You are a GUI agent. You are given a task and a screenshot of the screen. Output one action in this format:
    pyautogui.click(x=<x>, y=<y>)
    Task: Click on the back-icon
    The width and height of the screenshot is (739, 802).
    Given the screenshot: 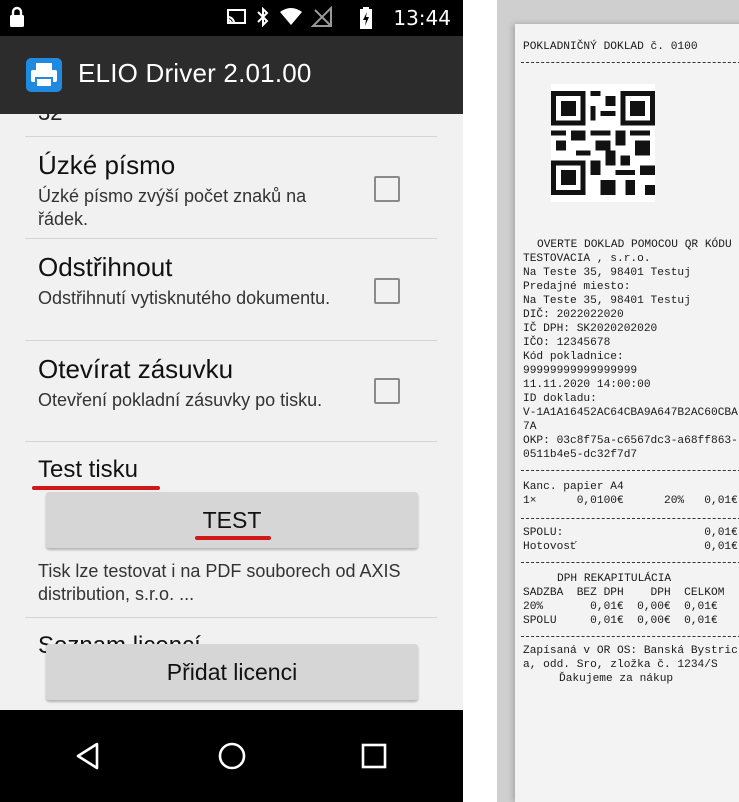 What is the action you would take?
    pyautogui.click(x=88, y=756)
    